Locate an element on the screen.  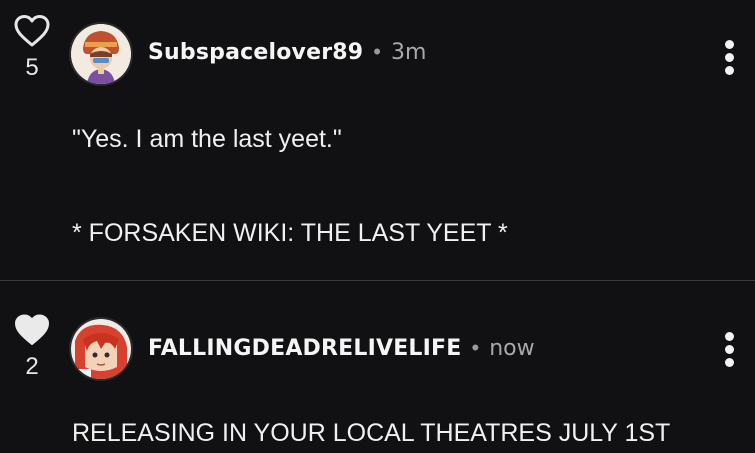
timestamp: 3m is located at coordinates (409, 52).